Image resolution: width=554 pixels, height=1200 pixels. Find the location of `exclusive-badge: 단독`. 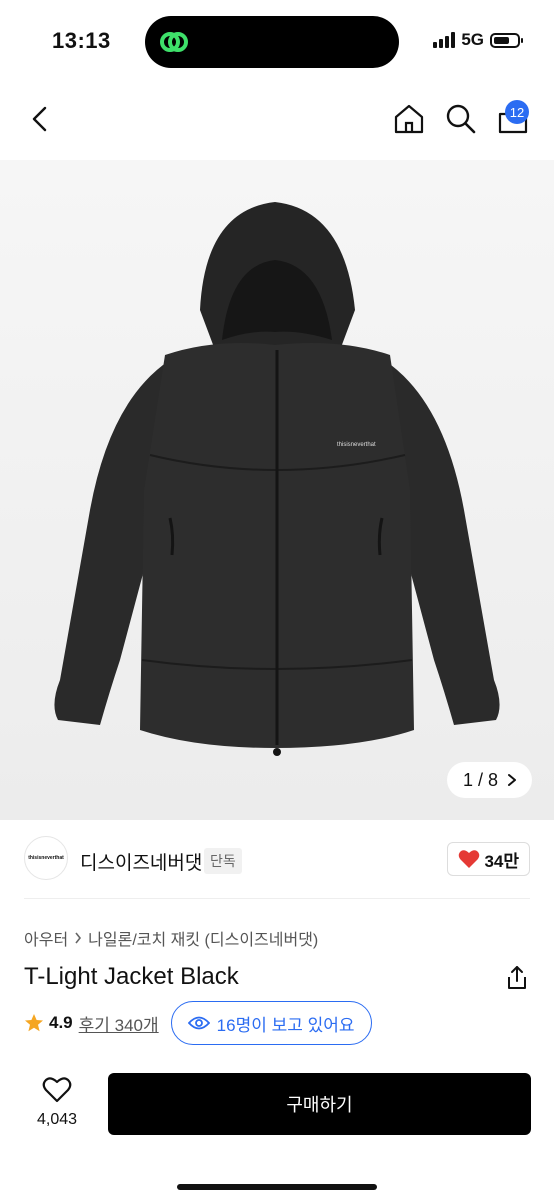

exclusive-badge: 단독 is located at coordinates (223, 861).